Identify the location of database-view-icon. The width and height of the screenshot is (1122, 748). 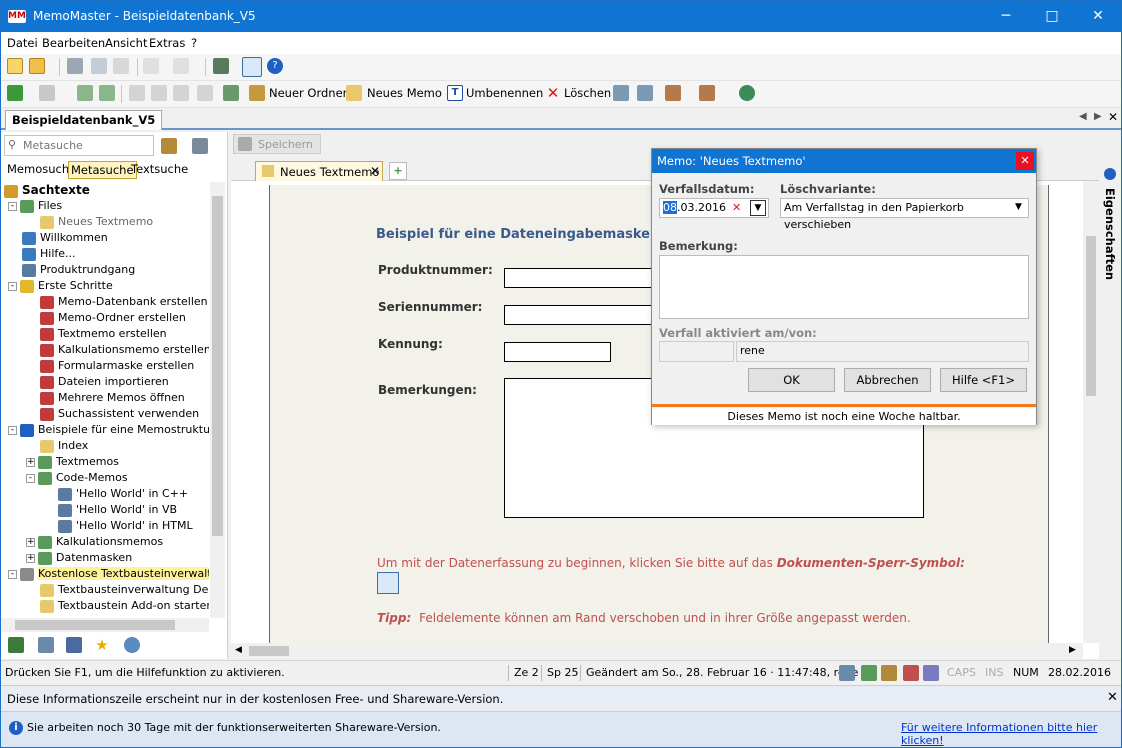
(74, 645).